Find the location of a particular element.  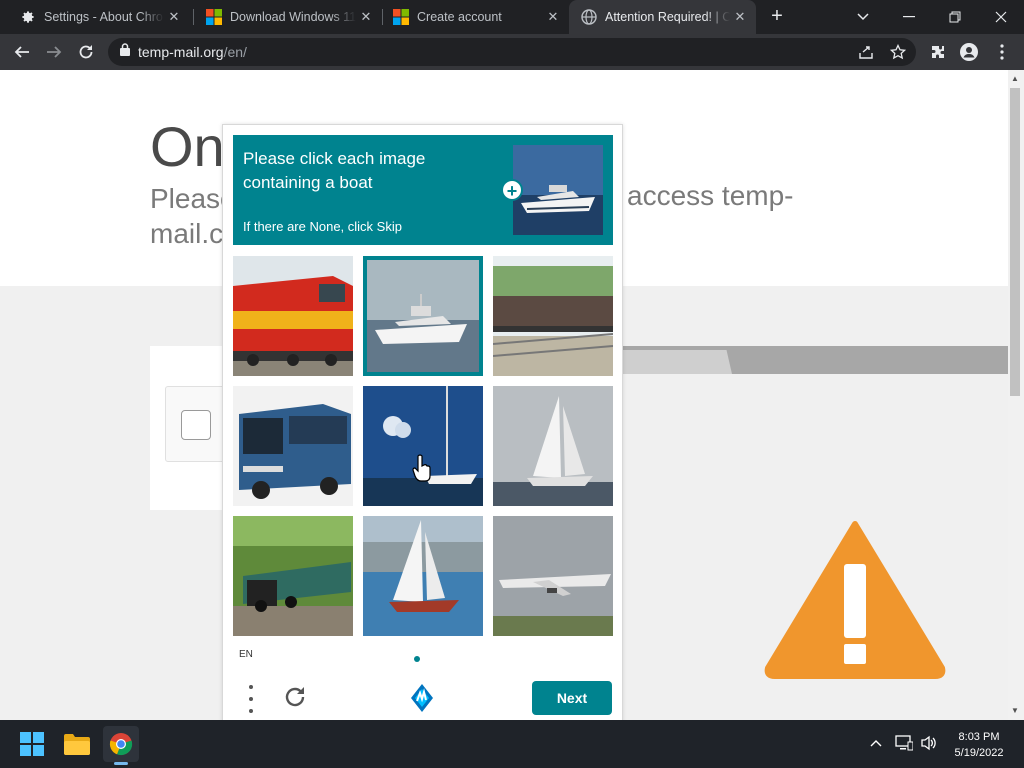

page-subtitle-line2: mail.c is located at coordinates (187, 233).